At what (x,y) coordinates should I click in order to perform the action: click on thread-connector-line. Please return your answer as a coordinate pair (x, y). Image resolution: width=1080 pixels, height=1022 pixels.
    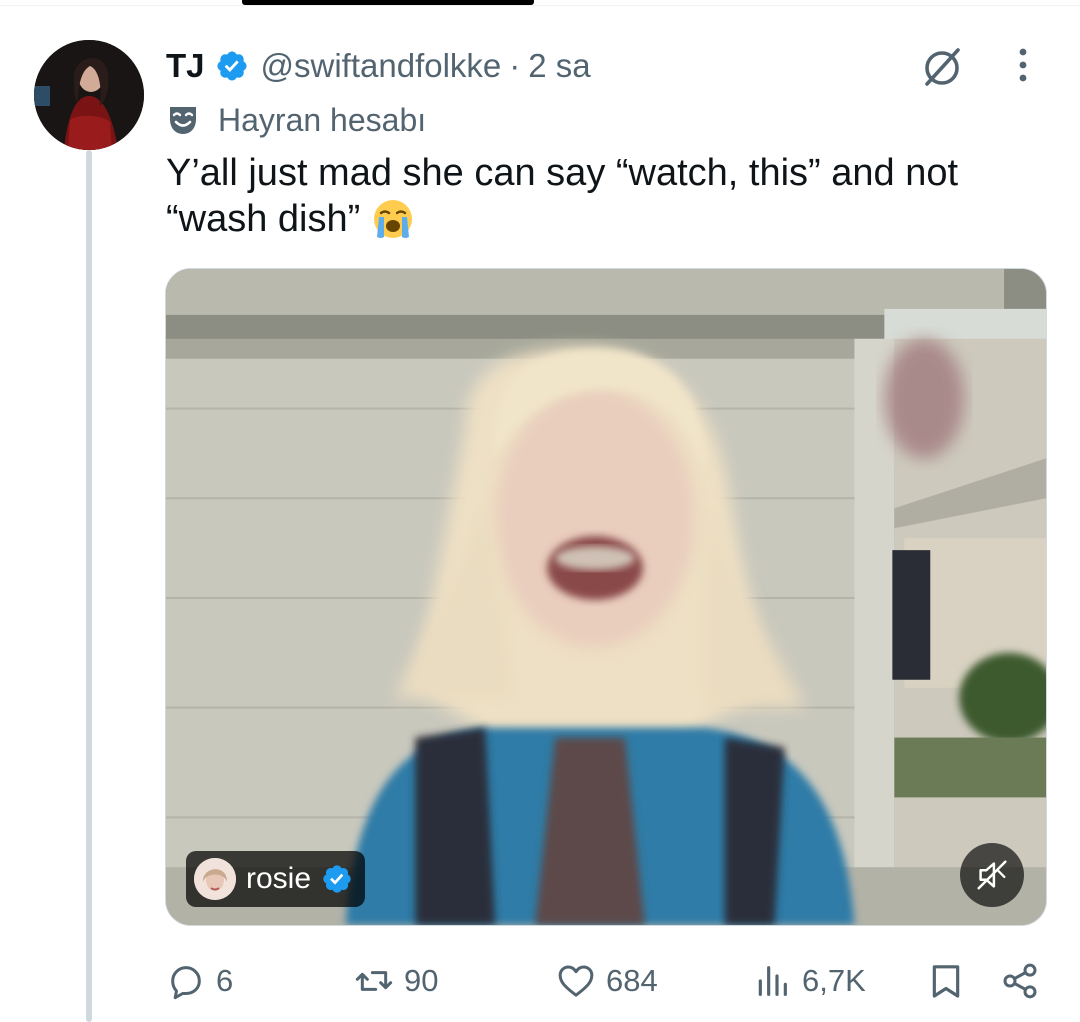
    Looking at the image, I should click on (89, 586).